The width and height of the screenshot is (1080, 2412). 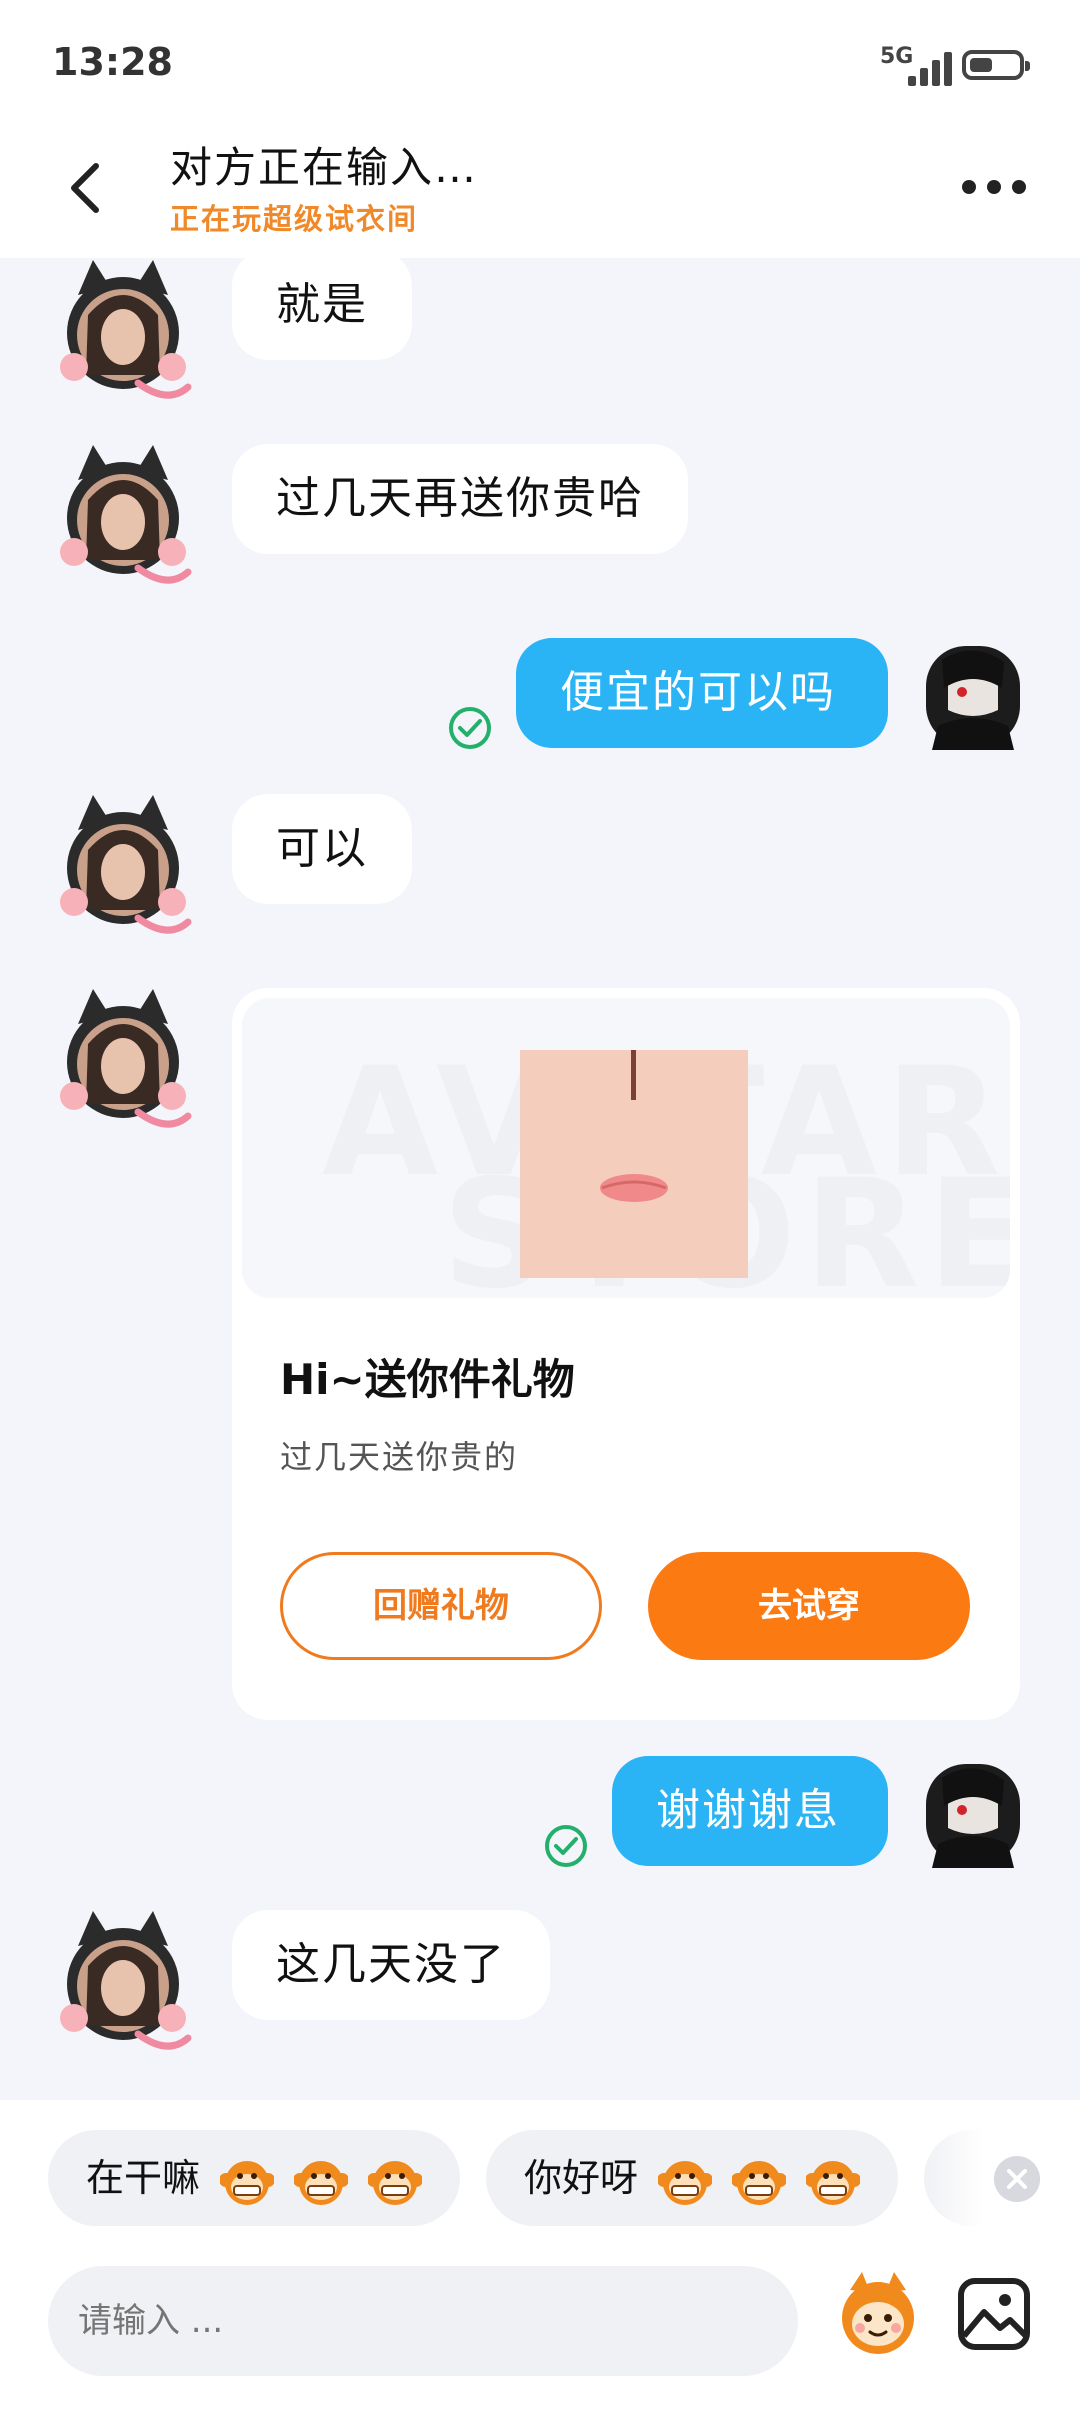 What do you see at coordinates (540, 2256) in the screenshot?
I see `bottom-panel: 在干嘛 你好呀` at bounding box center [540, 2256].